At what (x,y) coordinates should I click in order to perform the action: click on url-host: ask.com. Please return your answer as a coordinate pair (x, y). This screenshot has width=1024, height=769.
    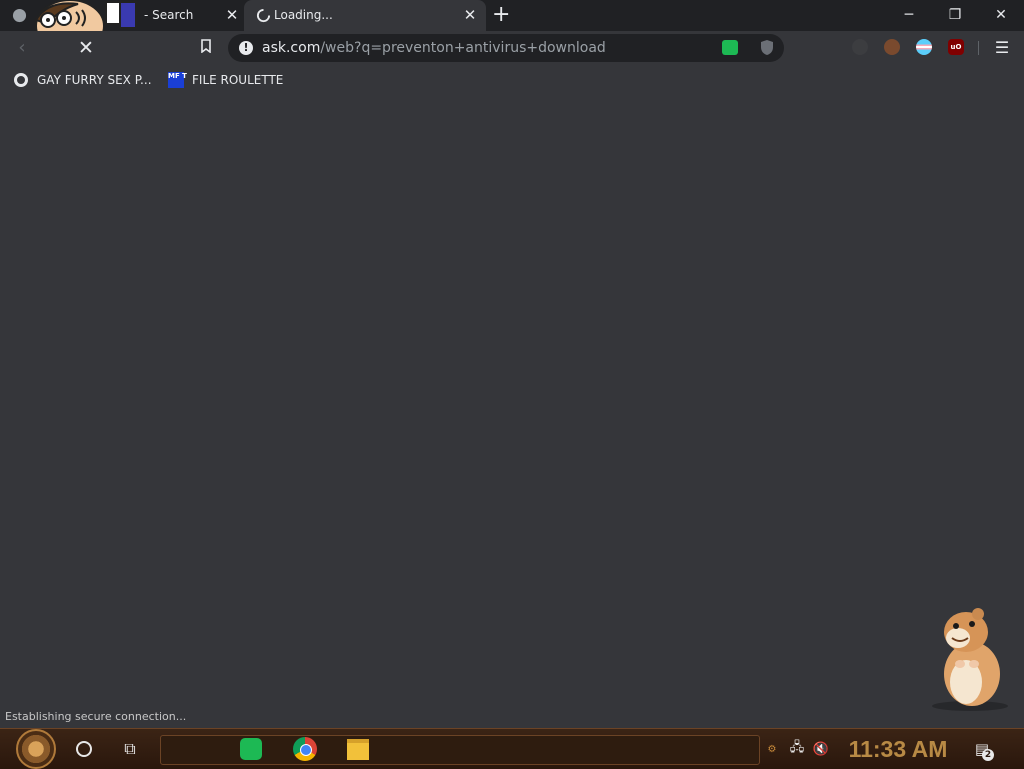
    Looking at the image, I should click on (291, 48).